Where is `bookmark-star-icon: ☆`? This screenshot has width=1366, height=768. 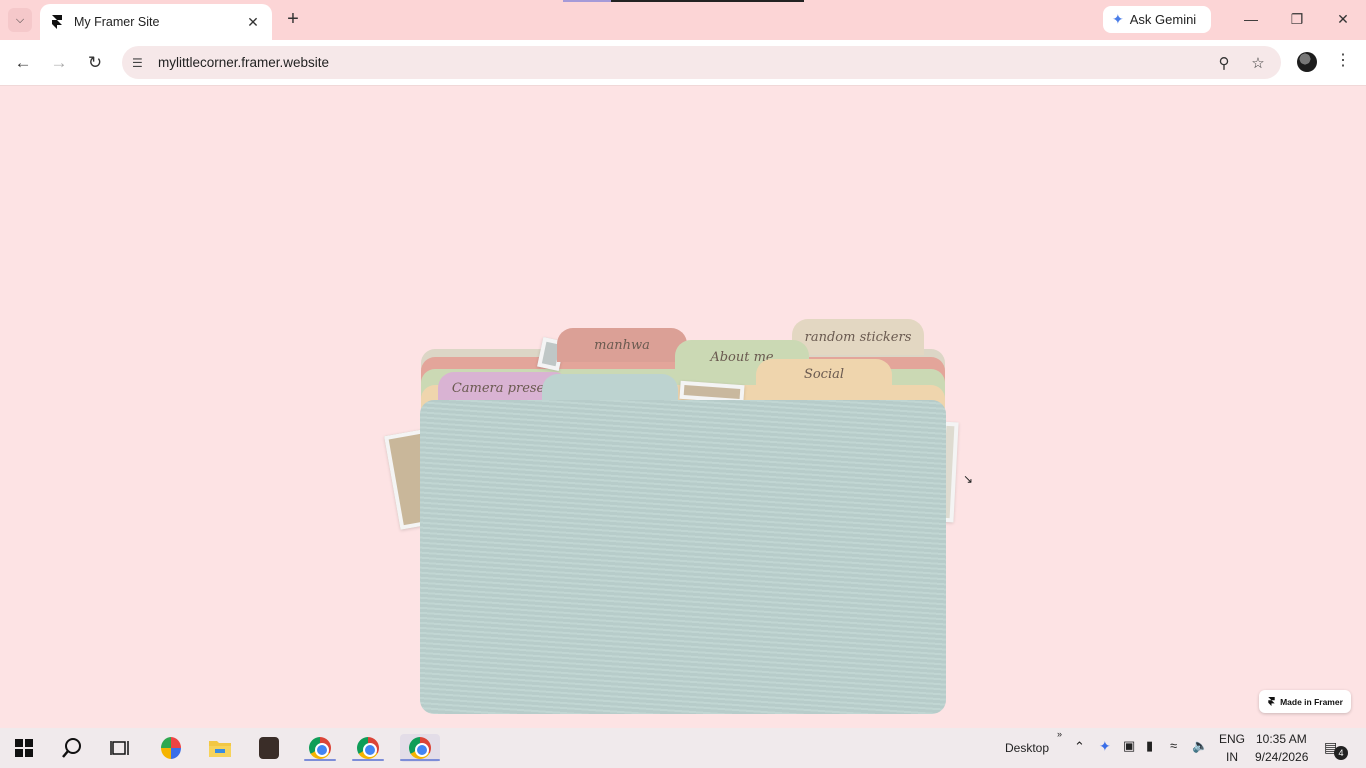 bookmark-star-icon: ☆ is located at coordinates (1258, 63).